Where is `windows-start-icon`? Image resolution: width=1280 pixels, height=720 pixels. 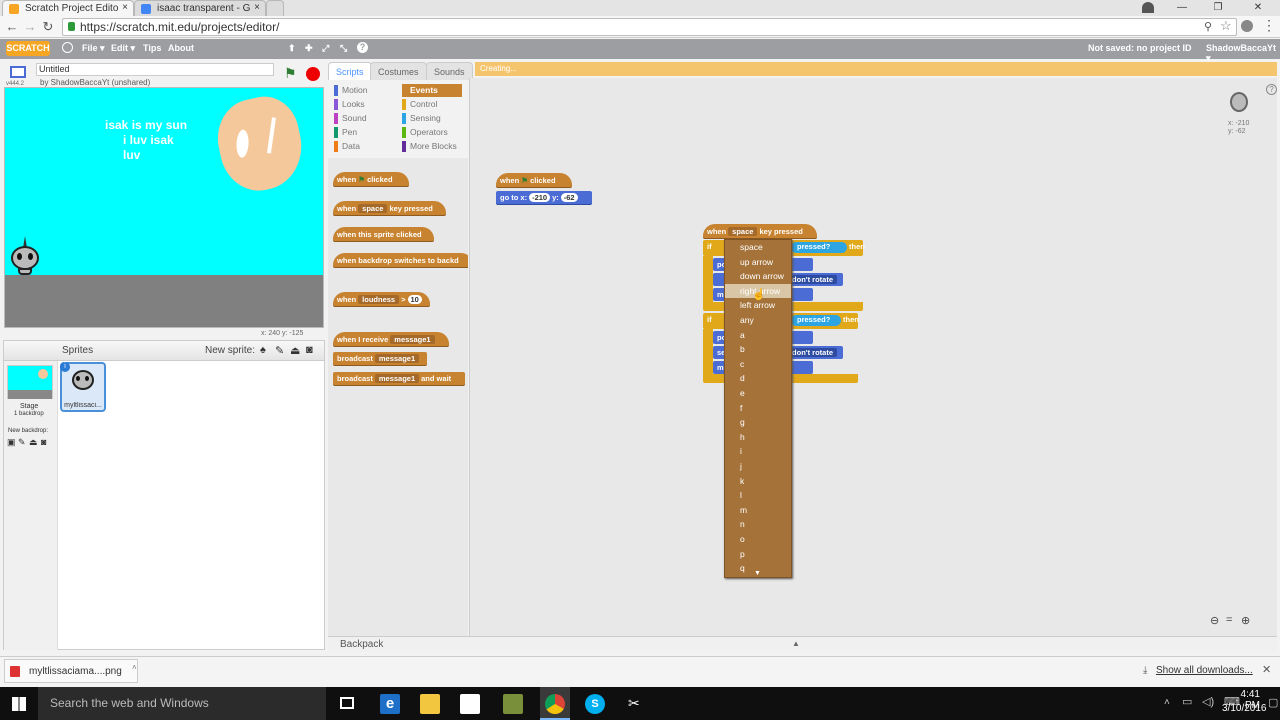
windows-start-icon is located at coordinates (19, 704).